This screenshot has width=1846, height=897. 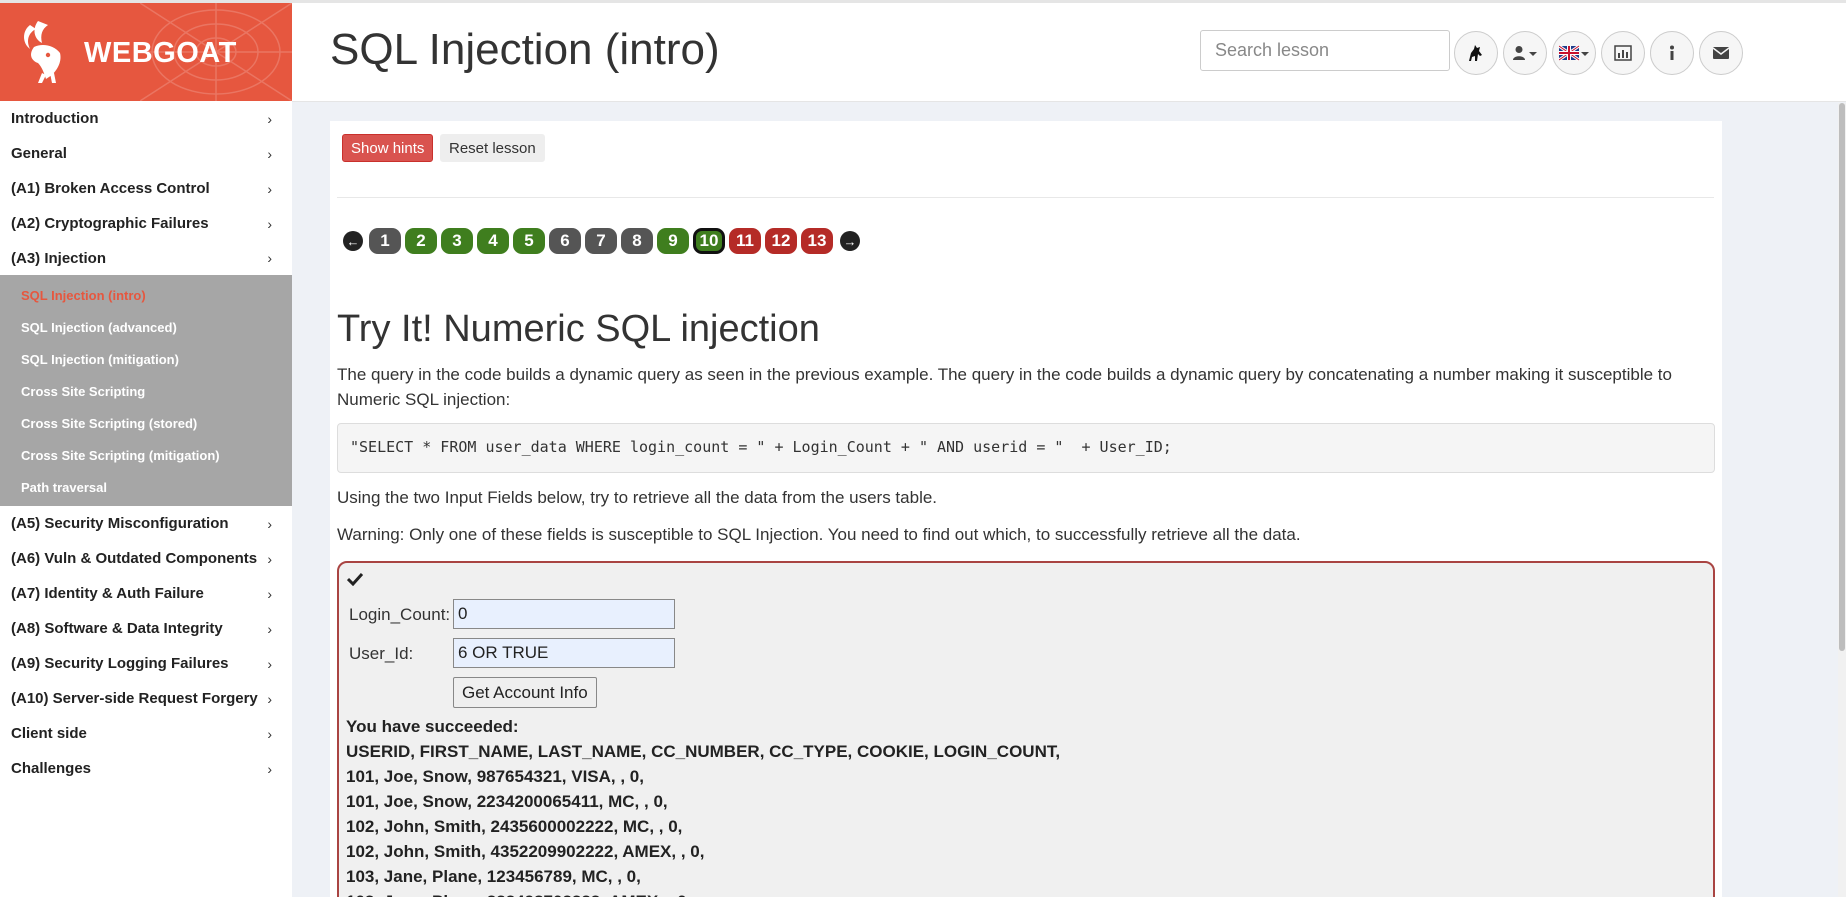 I want to click on output-line: 103, Jane, Plane, 123456789, MC, , 0,, so click(x=493, y=876).